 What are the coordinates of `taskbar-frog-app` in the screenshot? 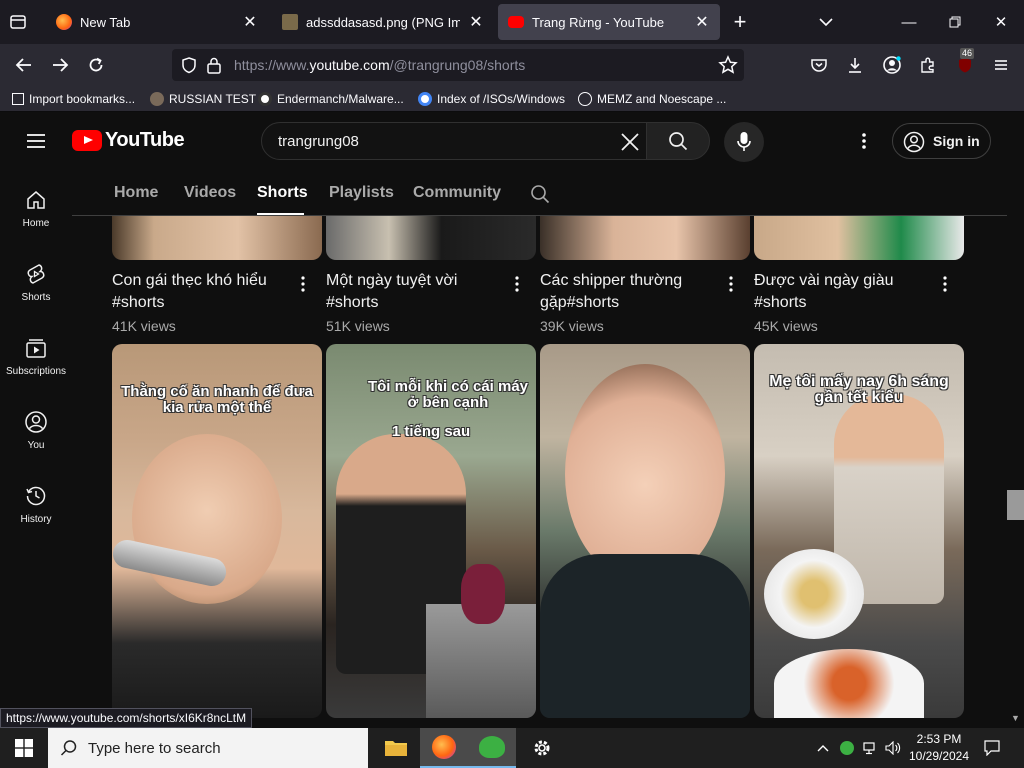 It's located at (492, 748).